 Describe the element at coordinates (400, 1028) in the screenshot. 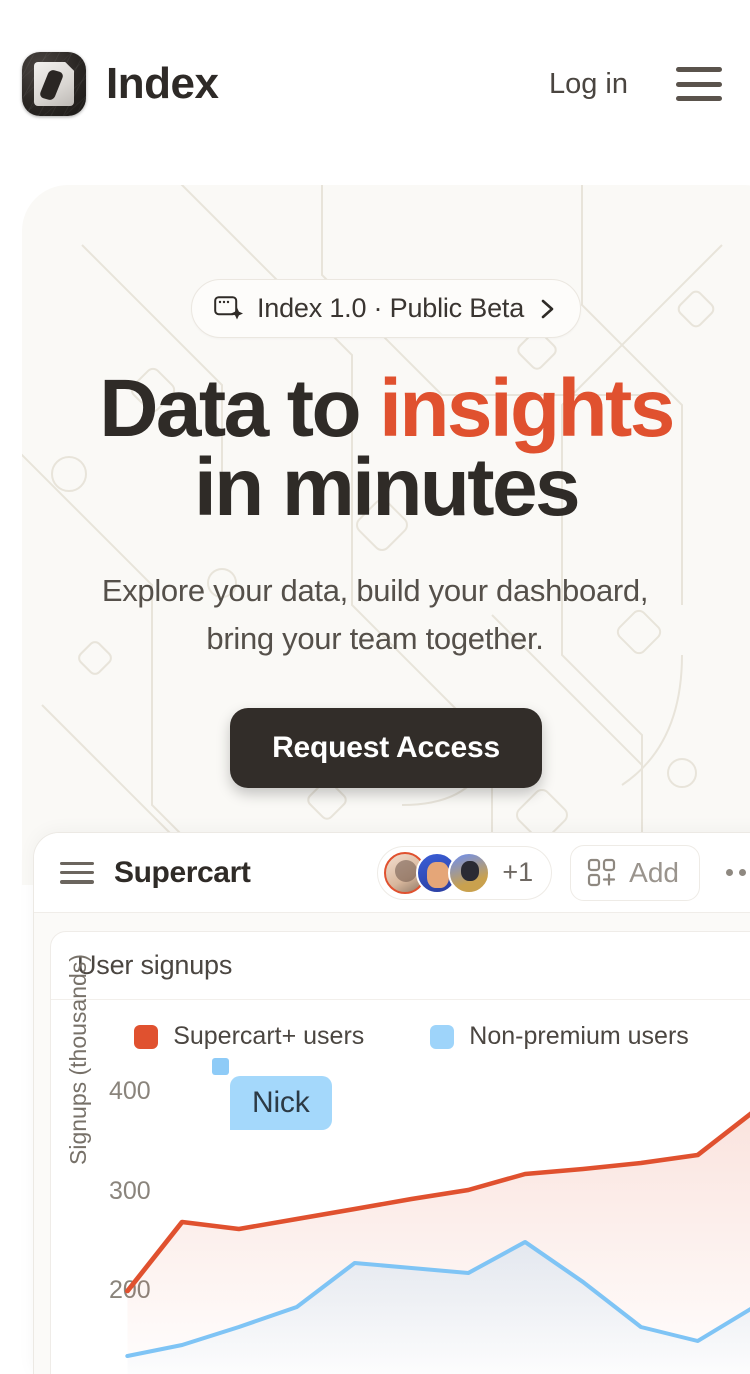

I see `chart-legend: Supercart+ users Non-premium users` at that location.